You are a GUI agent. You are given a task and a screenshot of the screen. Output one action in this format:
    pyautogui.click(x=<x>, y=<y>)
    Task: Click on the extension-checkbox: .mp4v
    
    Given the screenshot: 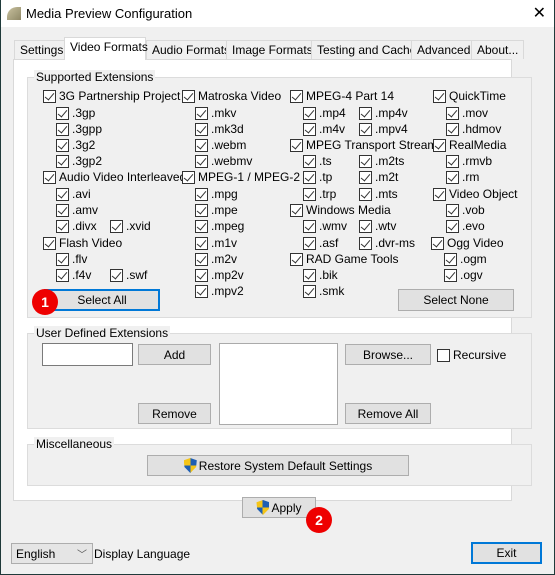 What is the action you would take?
    pyautogui.click(x=383, y=113)
    